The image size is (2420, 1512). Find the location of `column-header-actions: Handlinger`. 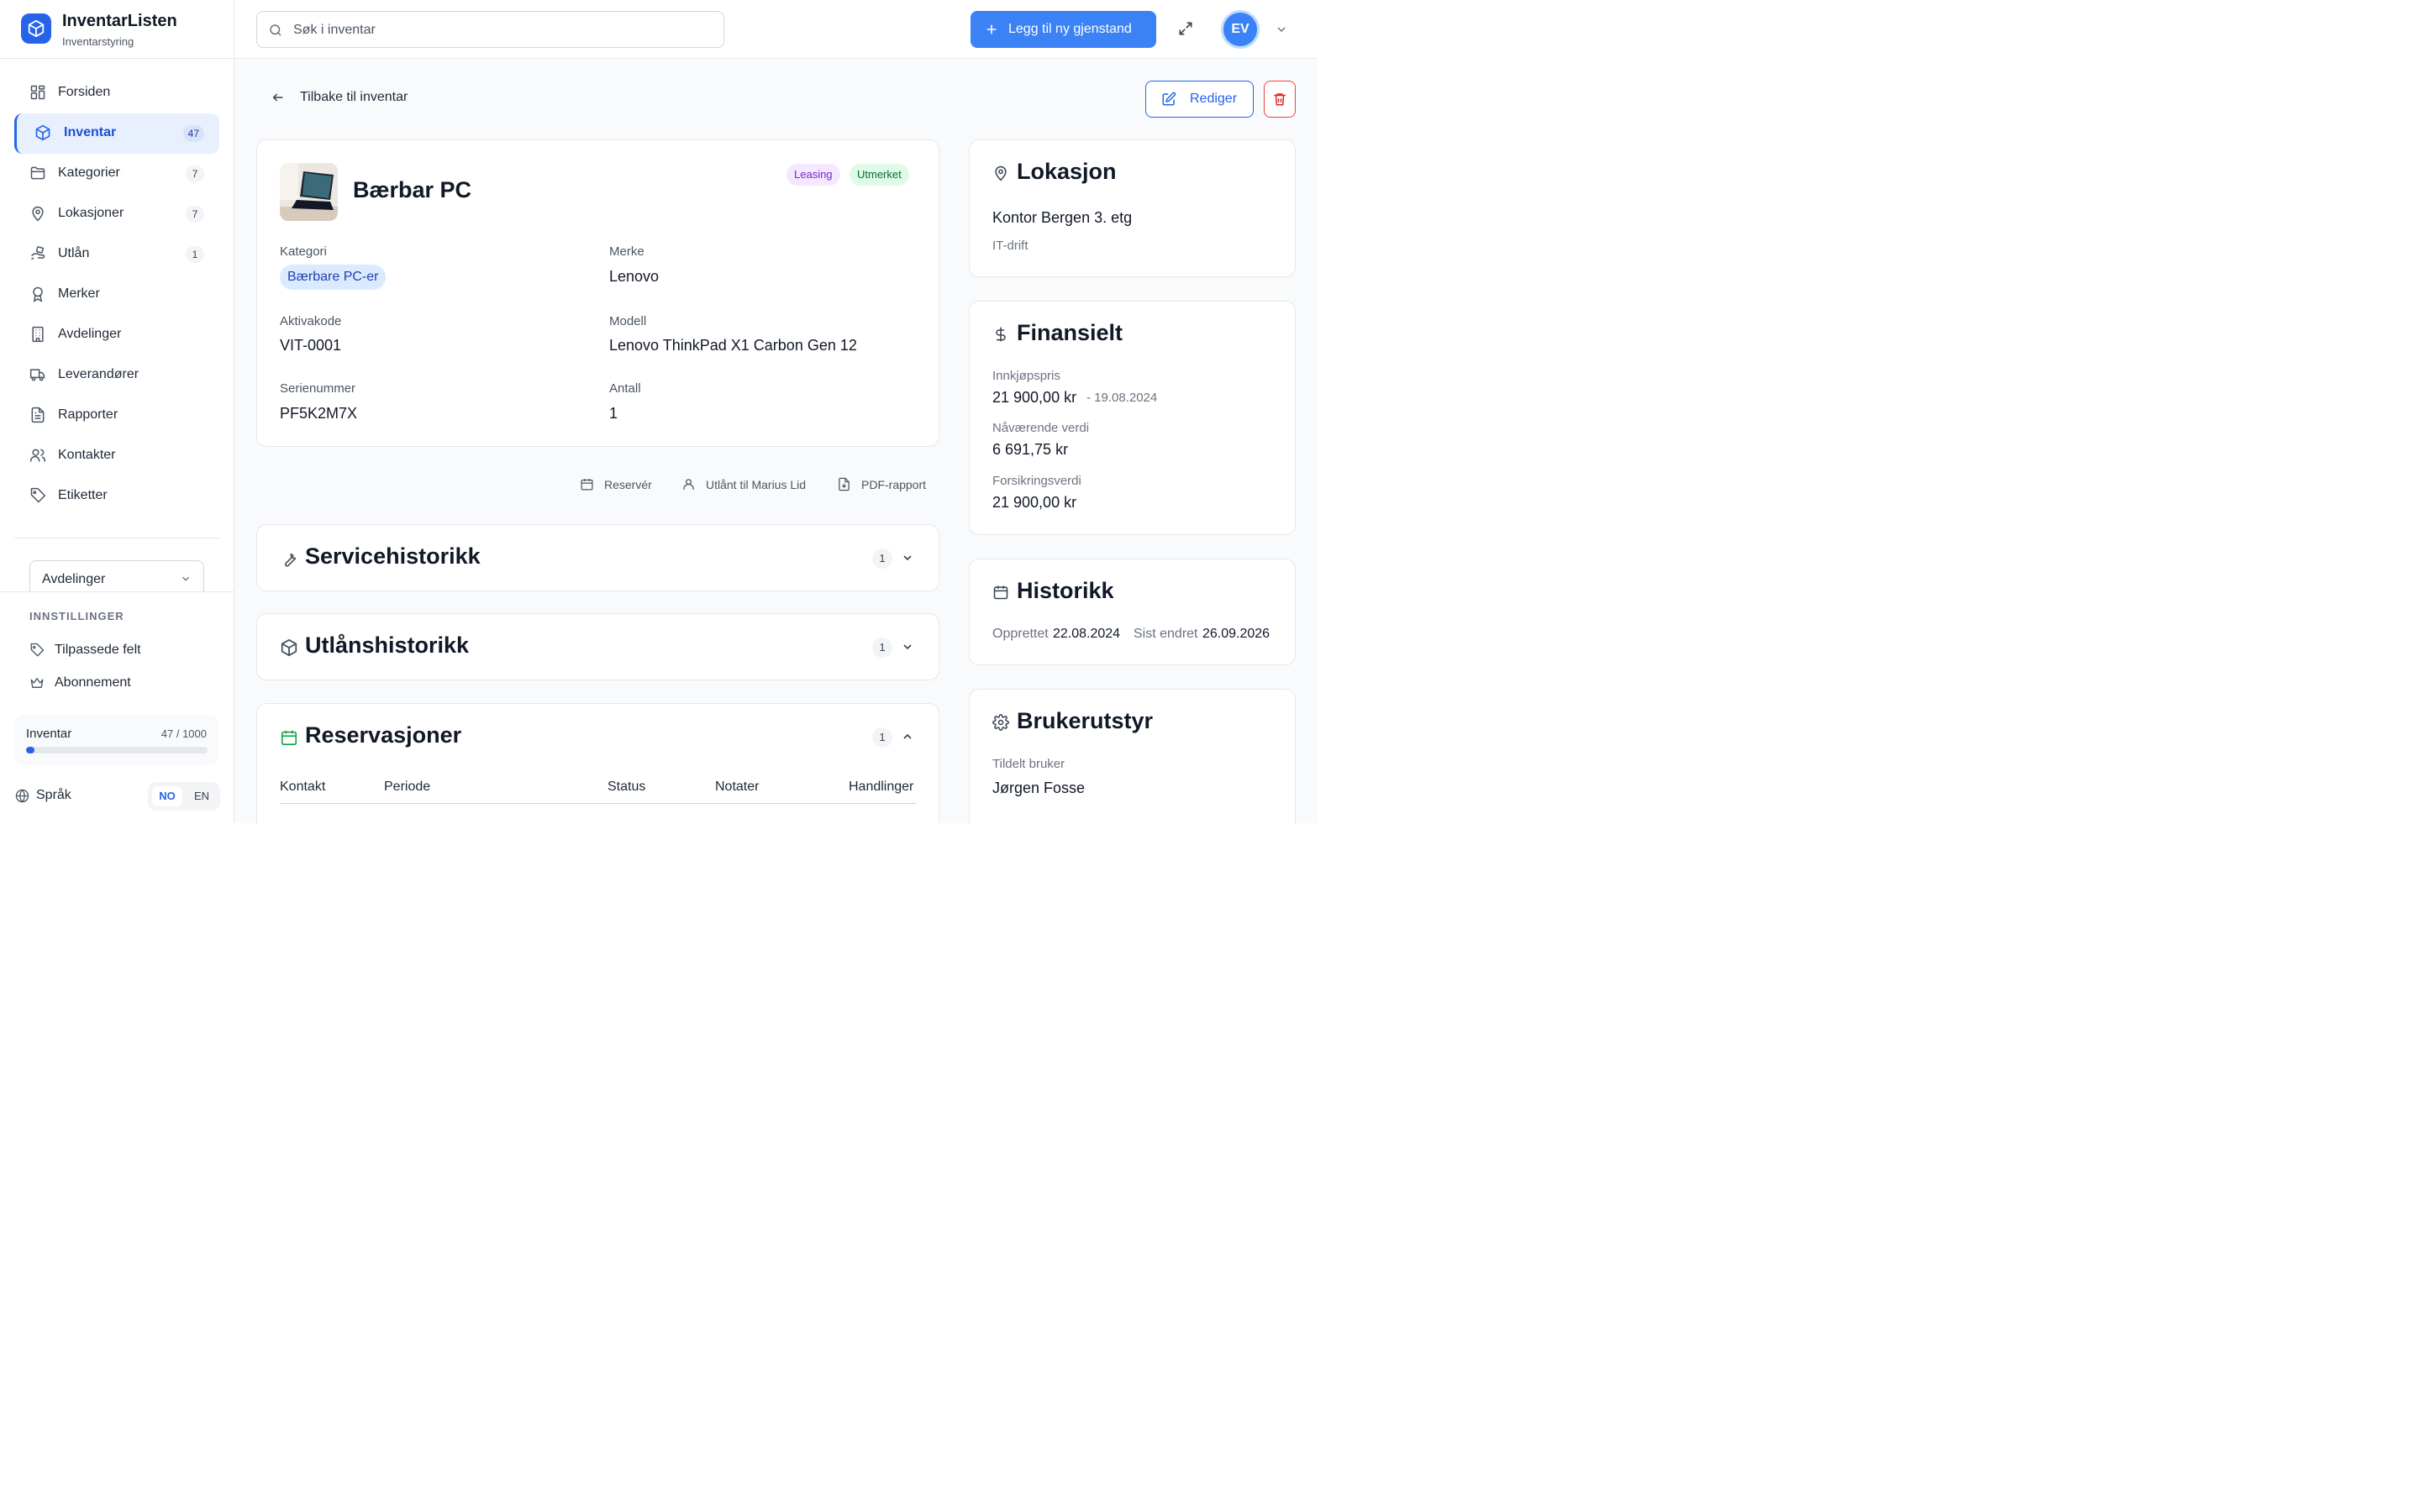

column-header-actions: Handlinger is located at coordinates (881, 787).